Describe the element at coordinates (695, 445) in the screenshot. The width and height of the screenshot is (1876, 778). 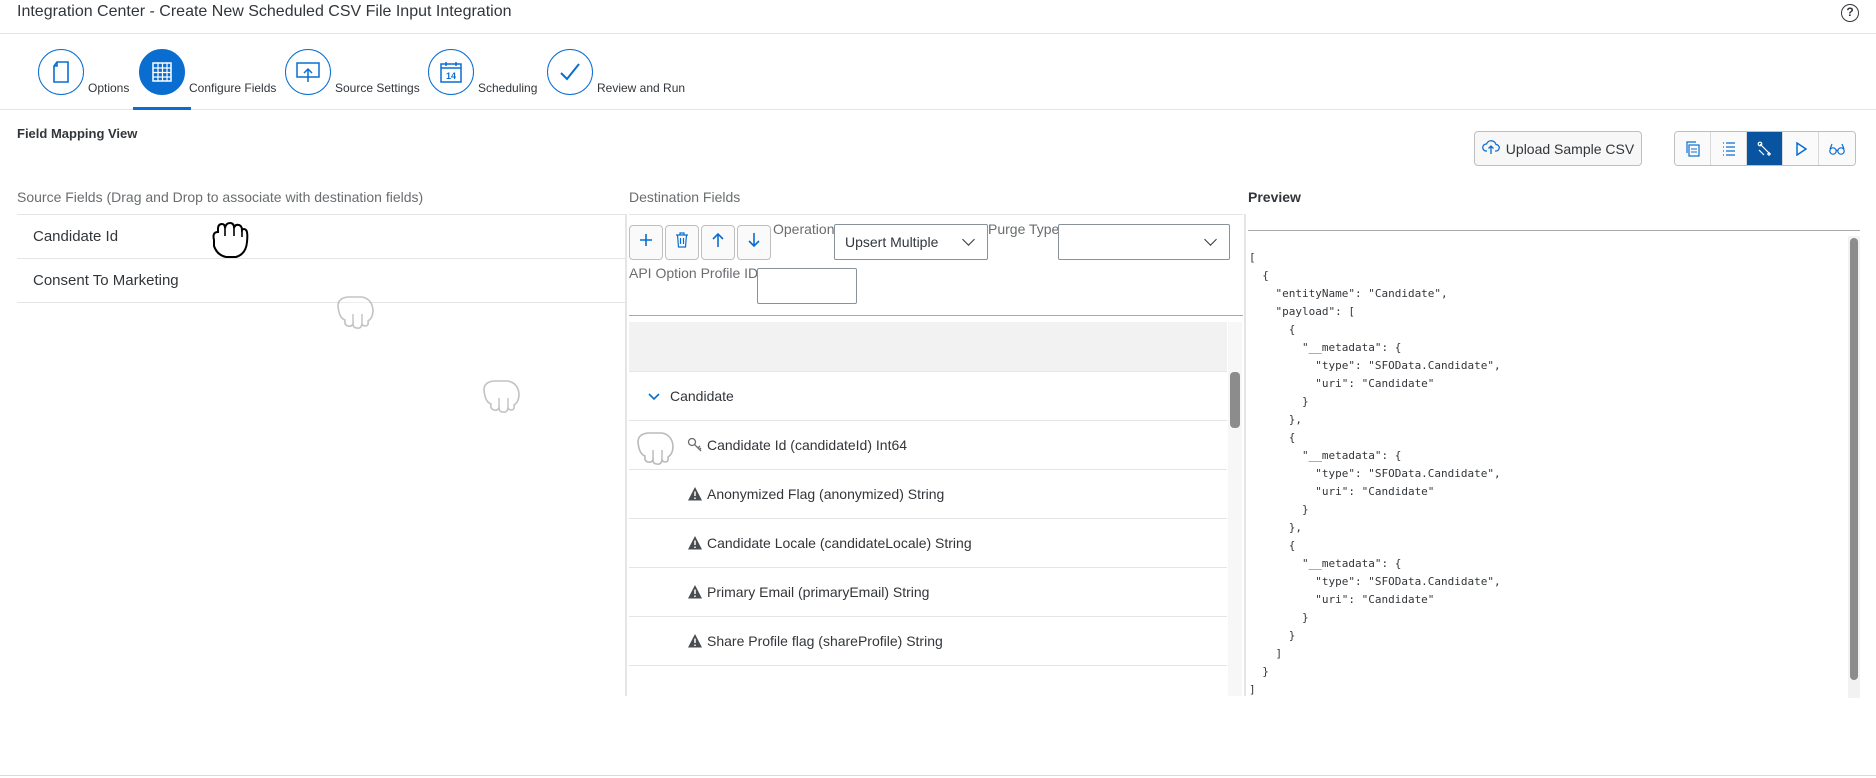
I see `key-icon` at that location.